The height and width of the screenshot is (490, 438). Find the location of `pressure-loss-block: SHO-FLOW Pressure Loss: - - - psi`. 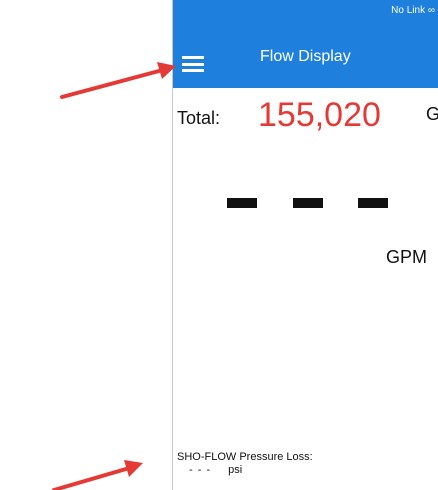

pressure-loss-block: SHO-FLOW Pressure Loss: - - - psi is located at coordinates (245, 463).